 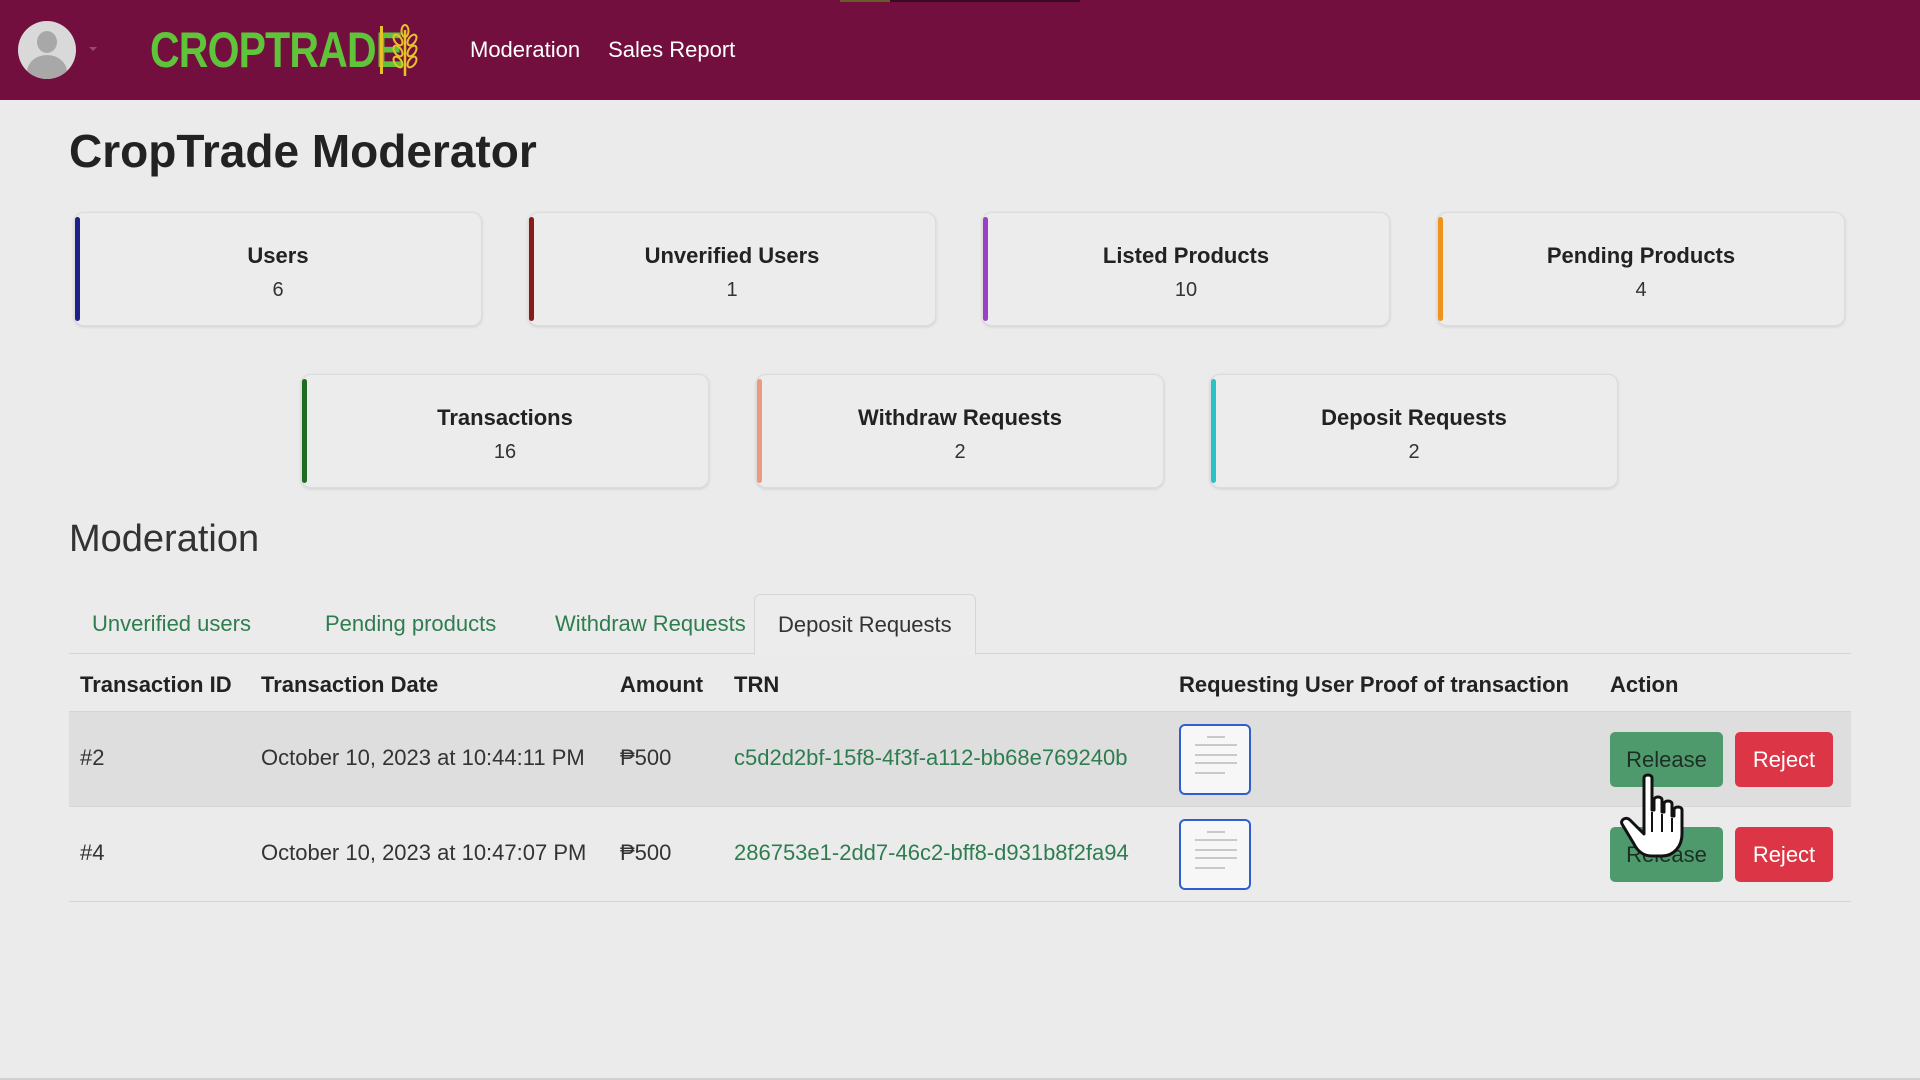 I want to click on stat-card-listed-products: Listed Products 10, so click(x=1186, y=269).